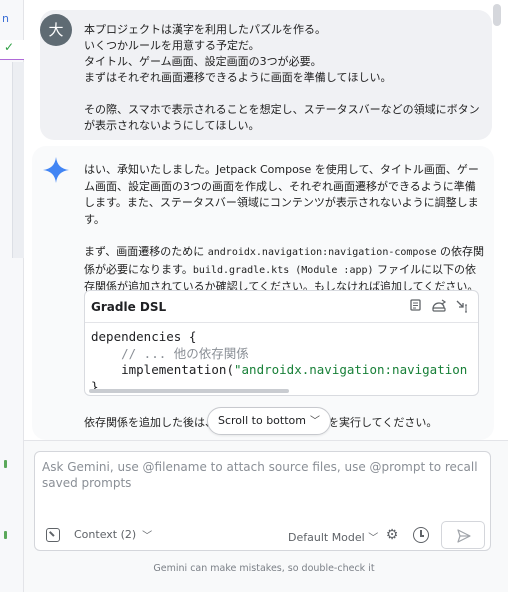  What do you see at coordinates (56, 30) in the screenshot?
I see `user-avatar: 大` at bounding box center [56, 30].